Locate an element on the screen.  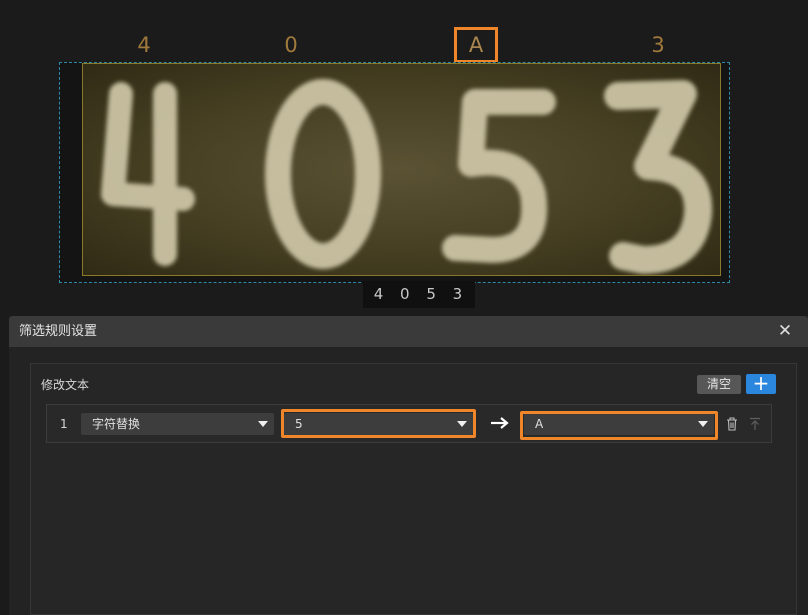
add-rule-button: + is located at coordinates (761, 383).